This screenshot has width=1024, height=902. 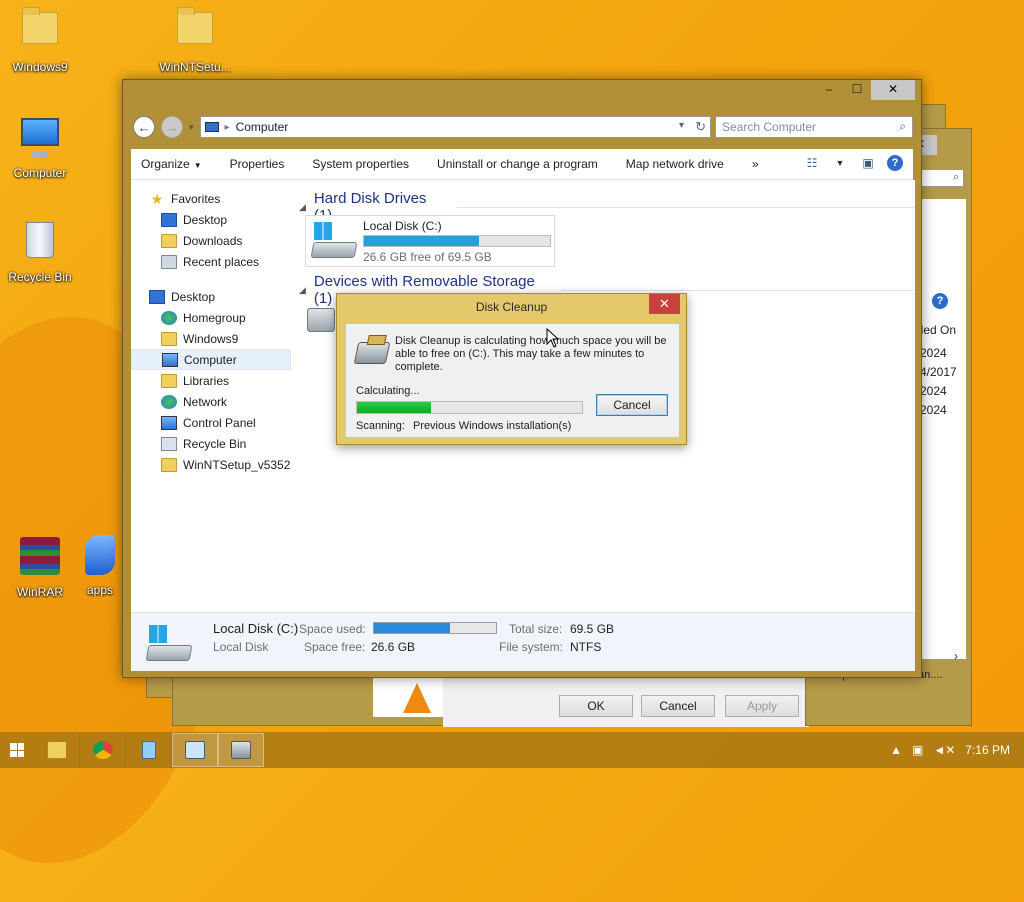 What do you see at coordinates (769, 127) in the screenshot?
I see `search-placeholder: Search Computer` at bounding box center [769, 127].